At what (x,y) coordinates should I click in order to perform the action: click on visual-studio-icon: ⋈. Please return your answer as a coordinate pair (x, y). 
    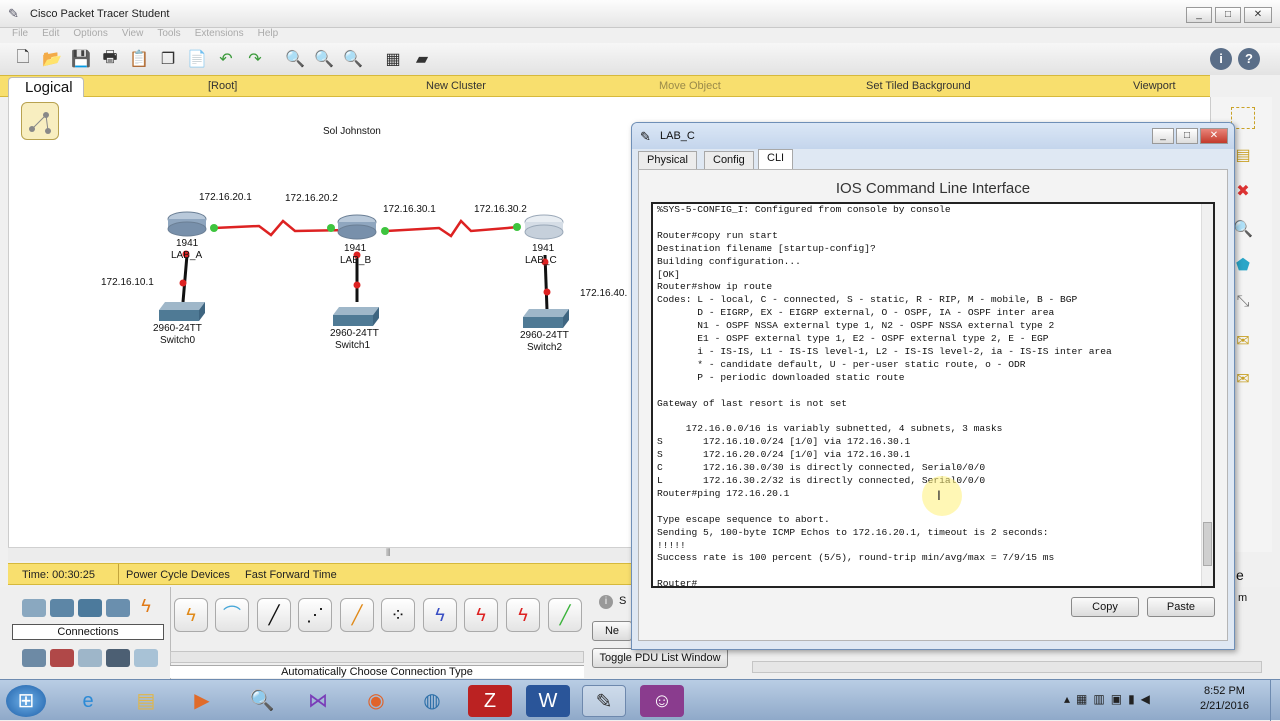
    Looking at the image, I should click on (318, 701).